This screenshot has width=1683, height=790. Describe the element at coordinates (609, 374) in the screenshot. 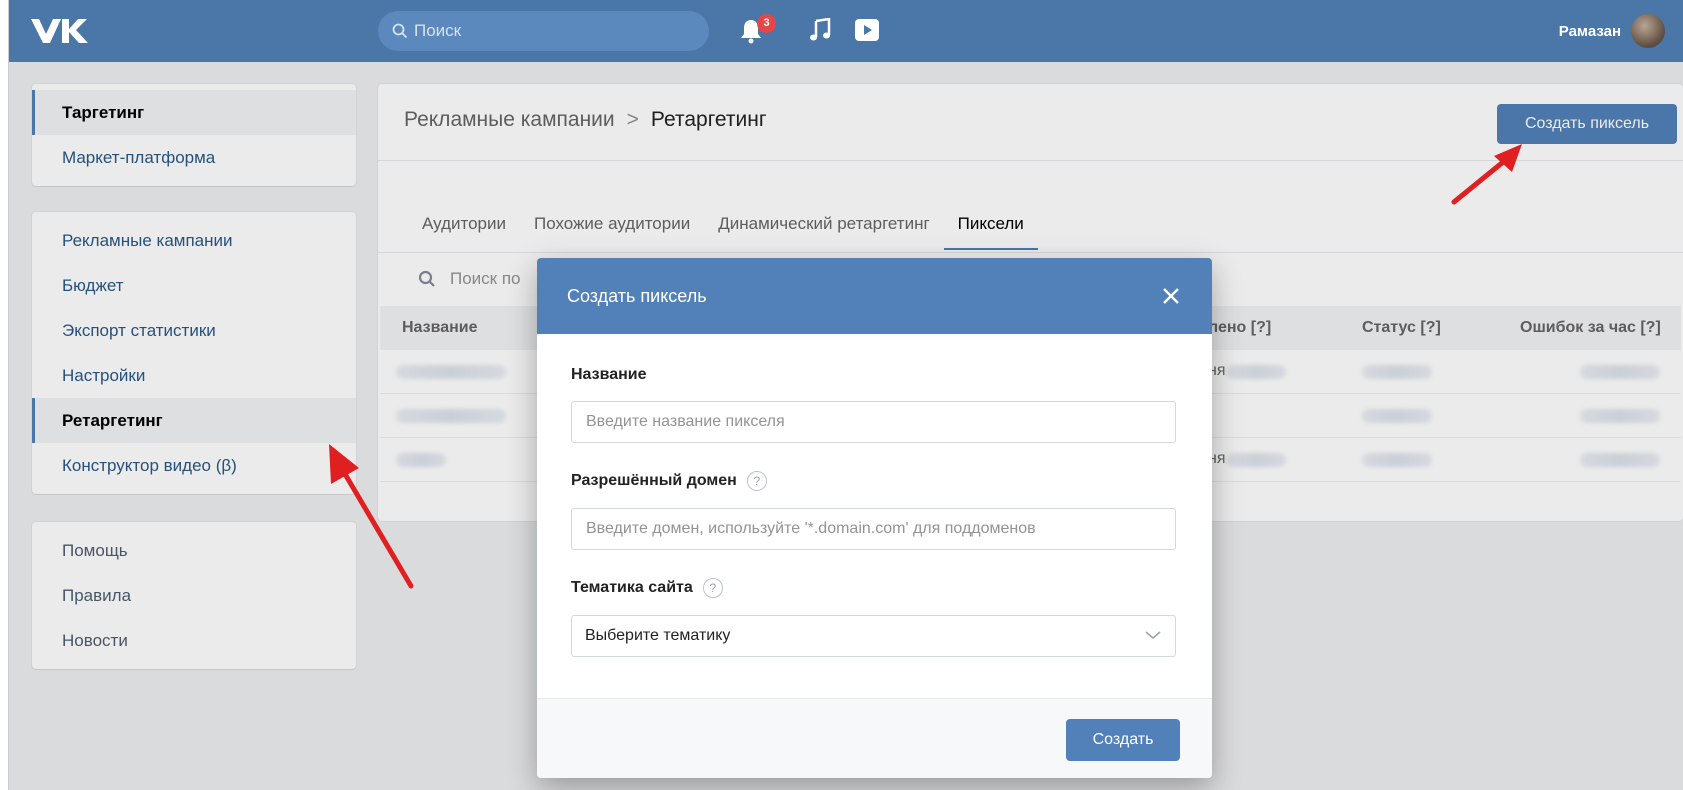

I see `name-label-text: Название` at that location.